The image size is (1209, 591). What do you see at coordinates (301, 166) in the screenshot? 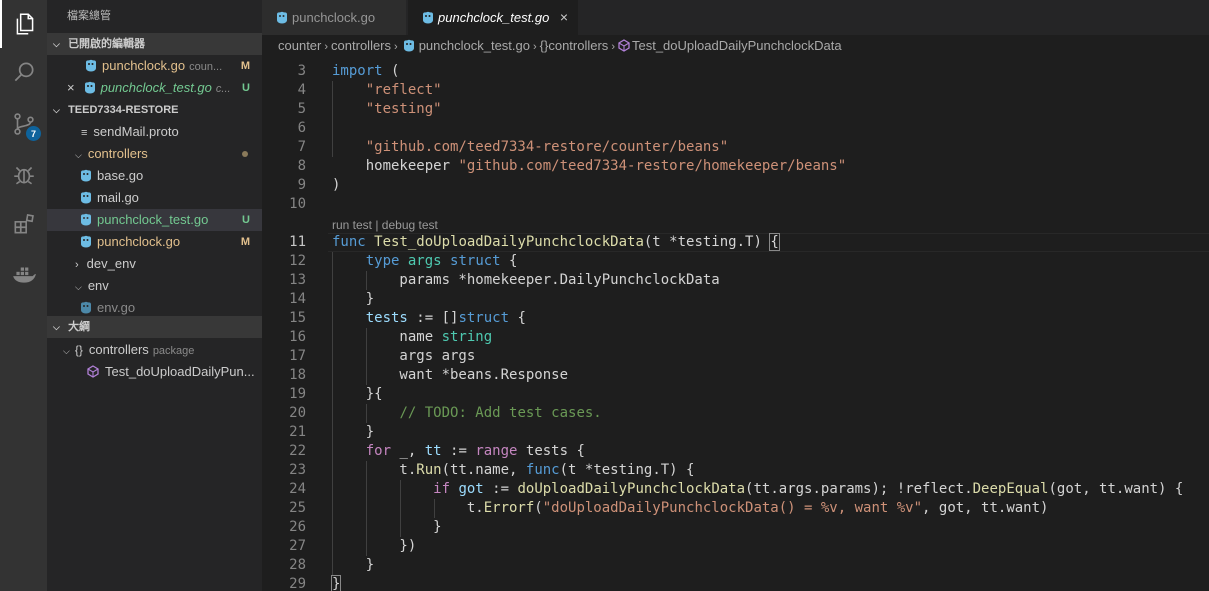
I see `line-number: 8` at bounding box center [301, 166].